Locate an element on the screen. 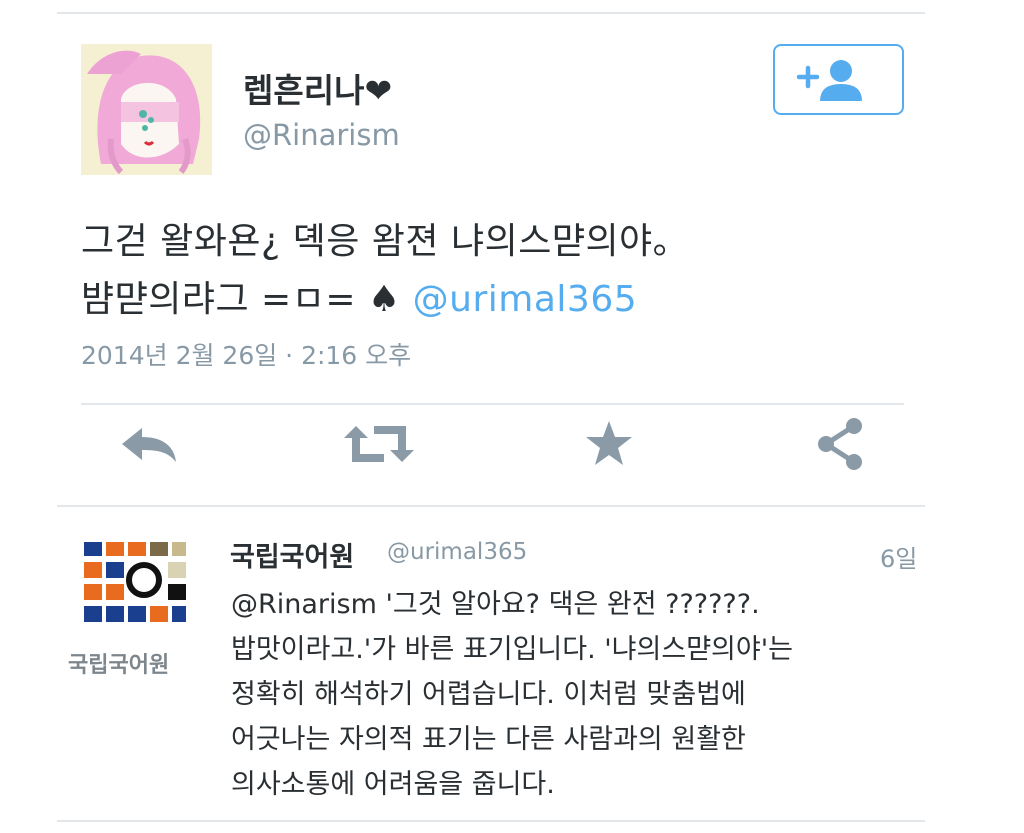  tweet-text-line-2-body: 뱜먇의랴그 =ㅁ= ♠ is located at coordinates (241, 299).